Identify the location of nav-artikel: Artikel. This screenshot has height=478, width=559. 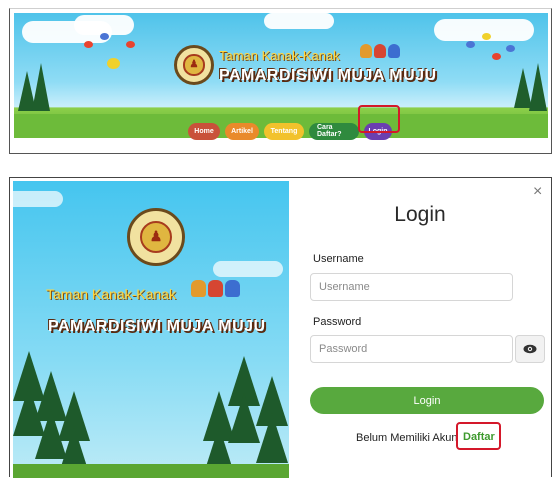
(242, 131).